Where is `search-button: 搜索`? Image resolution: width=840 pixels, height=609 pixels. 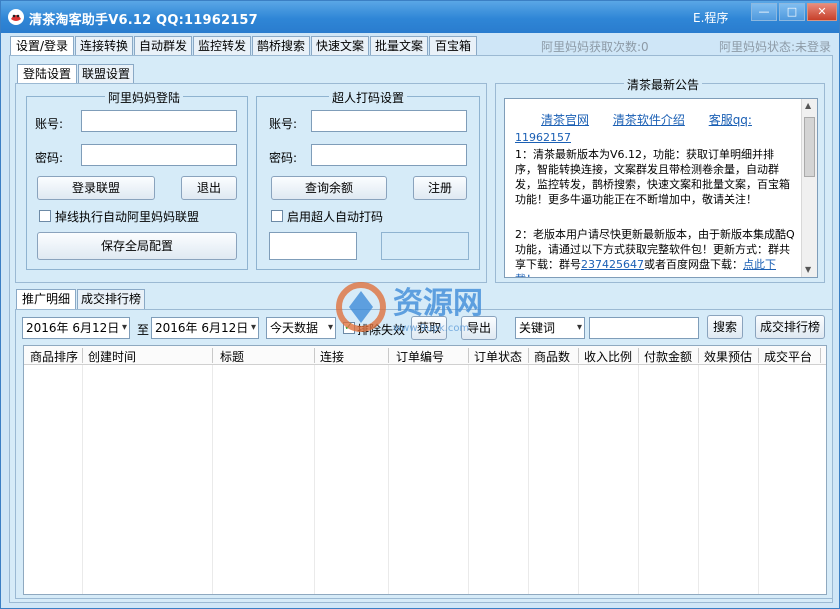
search-button: 搜索 is located at coordinates (725, 327).